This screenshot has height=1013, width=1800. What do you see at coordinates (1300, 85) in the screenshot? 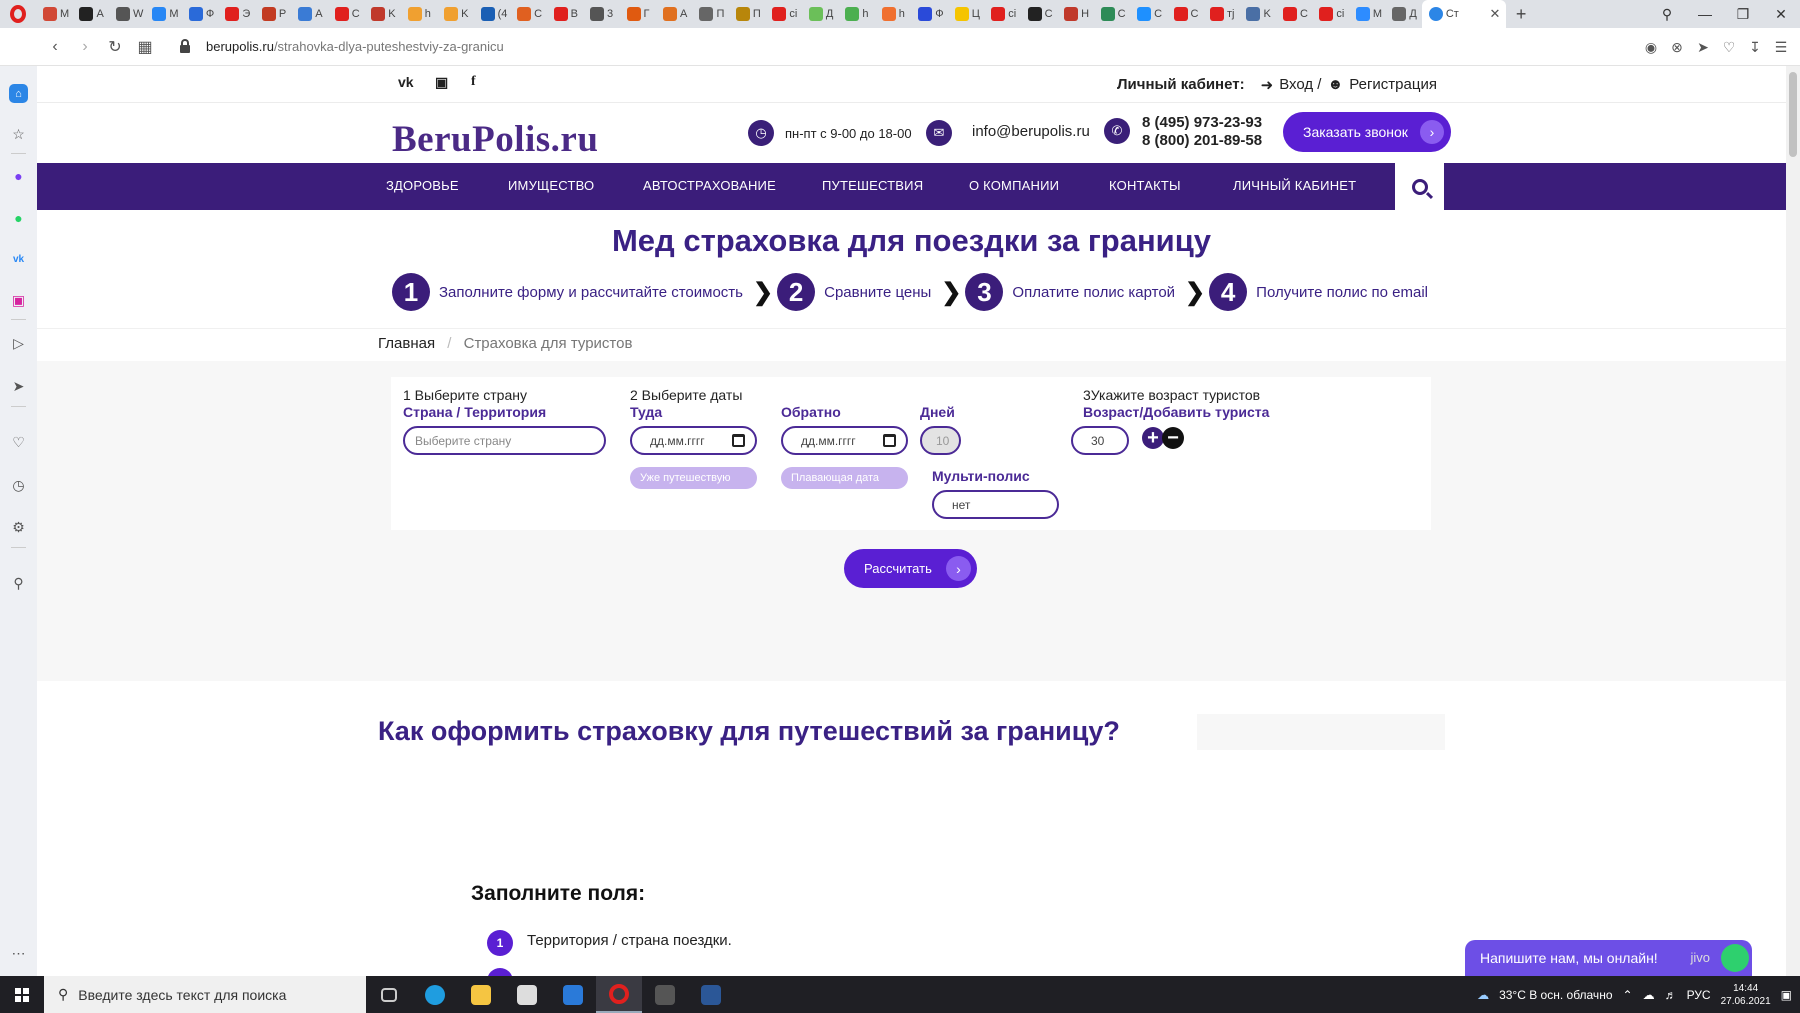
I see `login-link: Вход /` at bounding box center [1300, 85].